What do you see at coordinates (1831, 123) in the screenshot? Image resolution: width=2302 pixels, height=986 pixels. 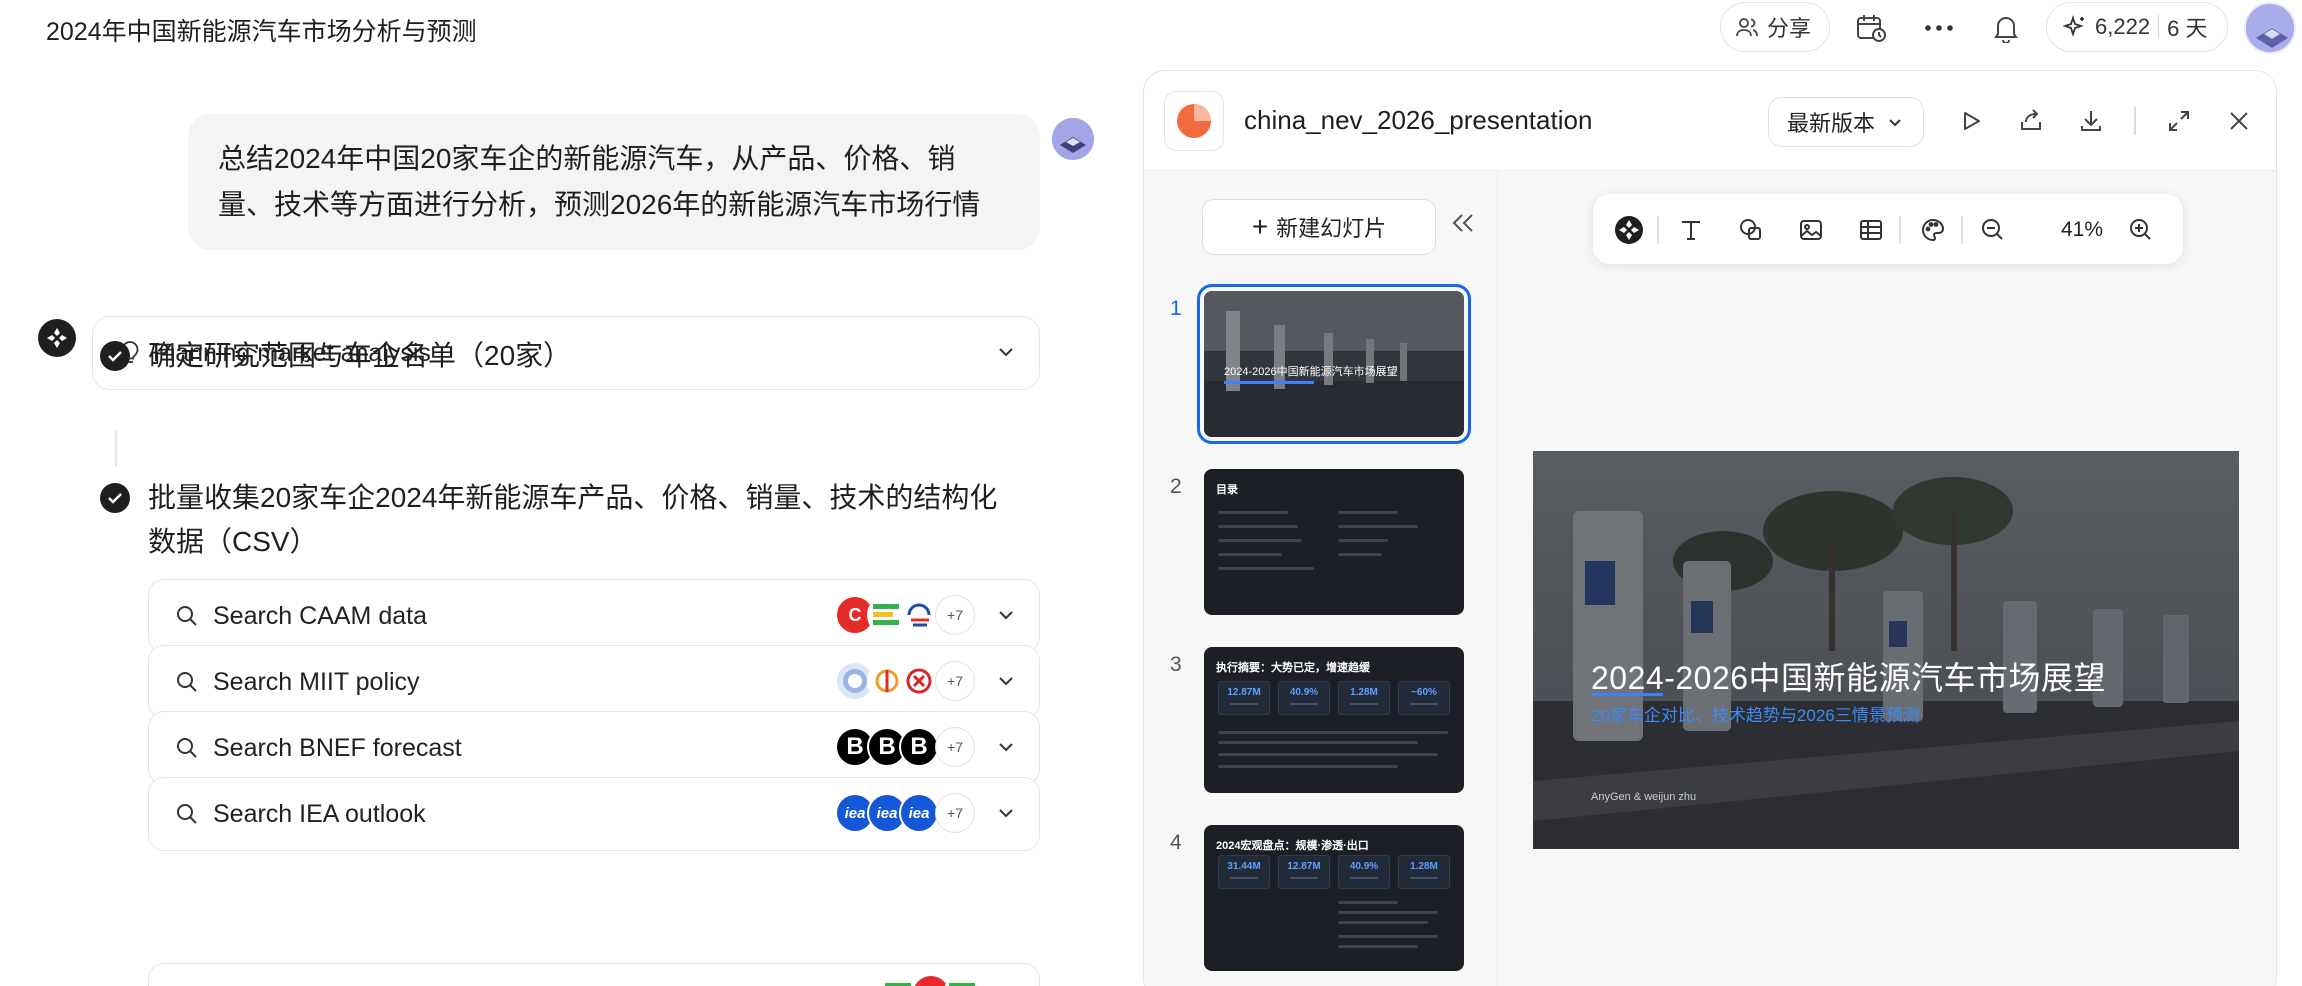 I see `version-label: 最新版本` at bounding box center [1831, 123].